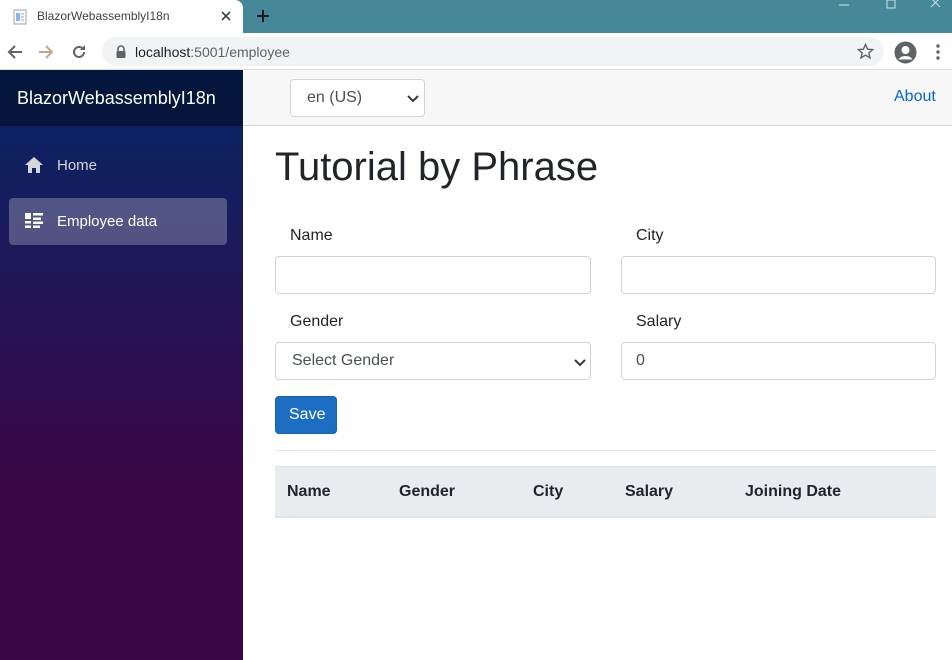 The image size is (952, 660). I want to click on list-icon, so click(34, 220).